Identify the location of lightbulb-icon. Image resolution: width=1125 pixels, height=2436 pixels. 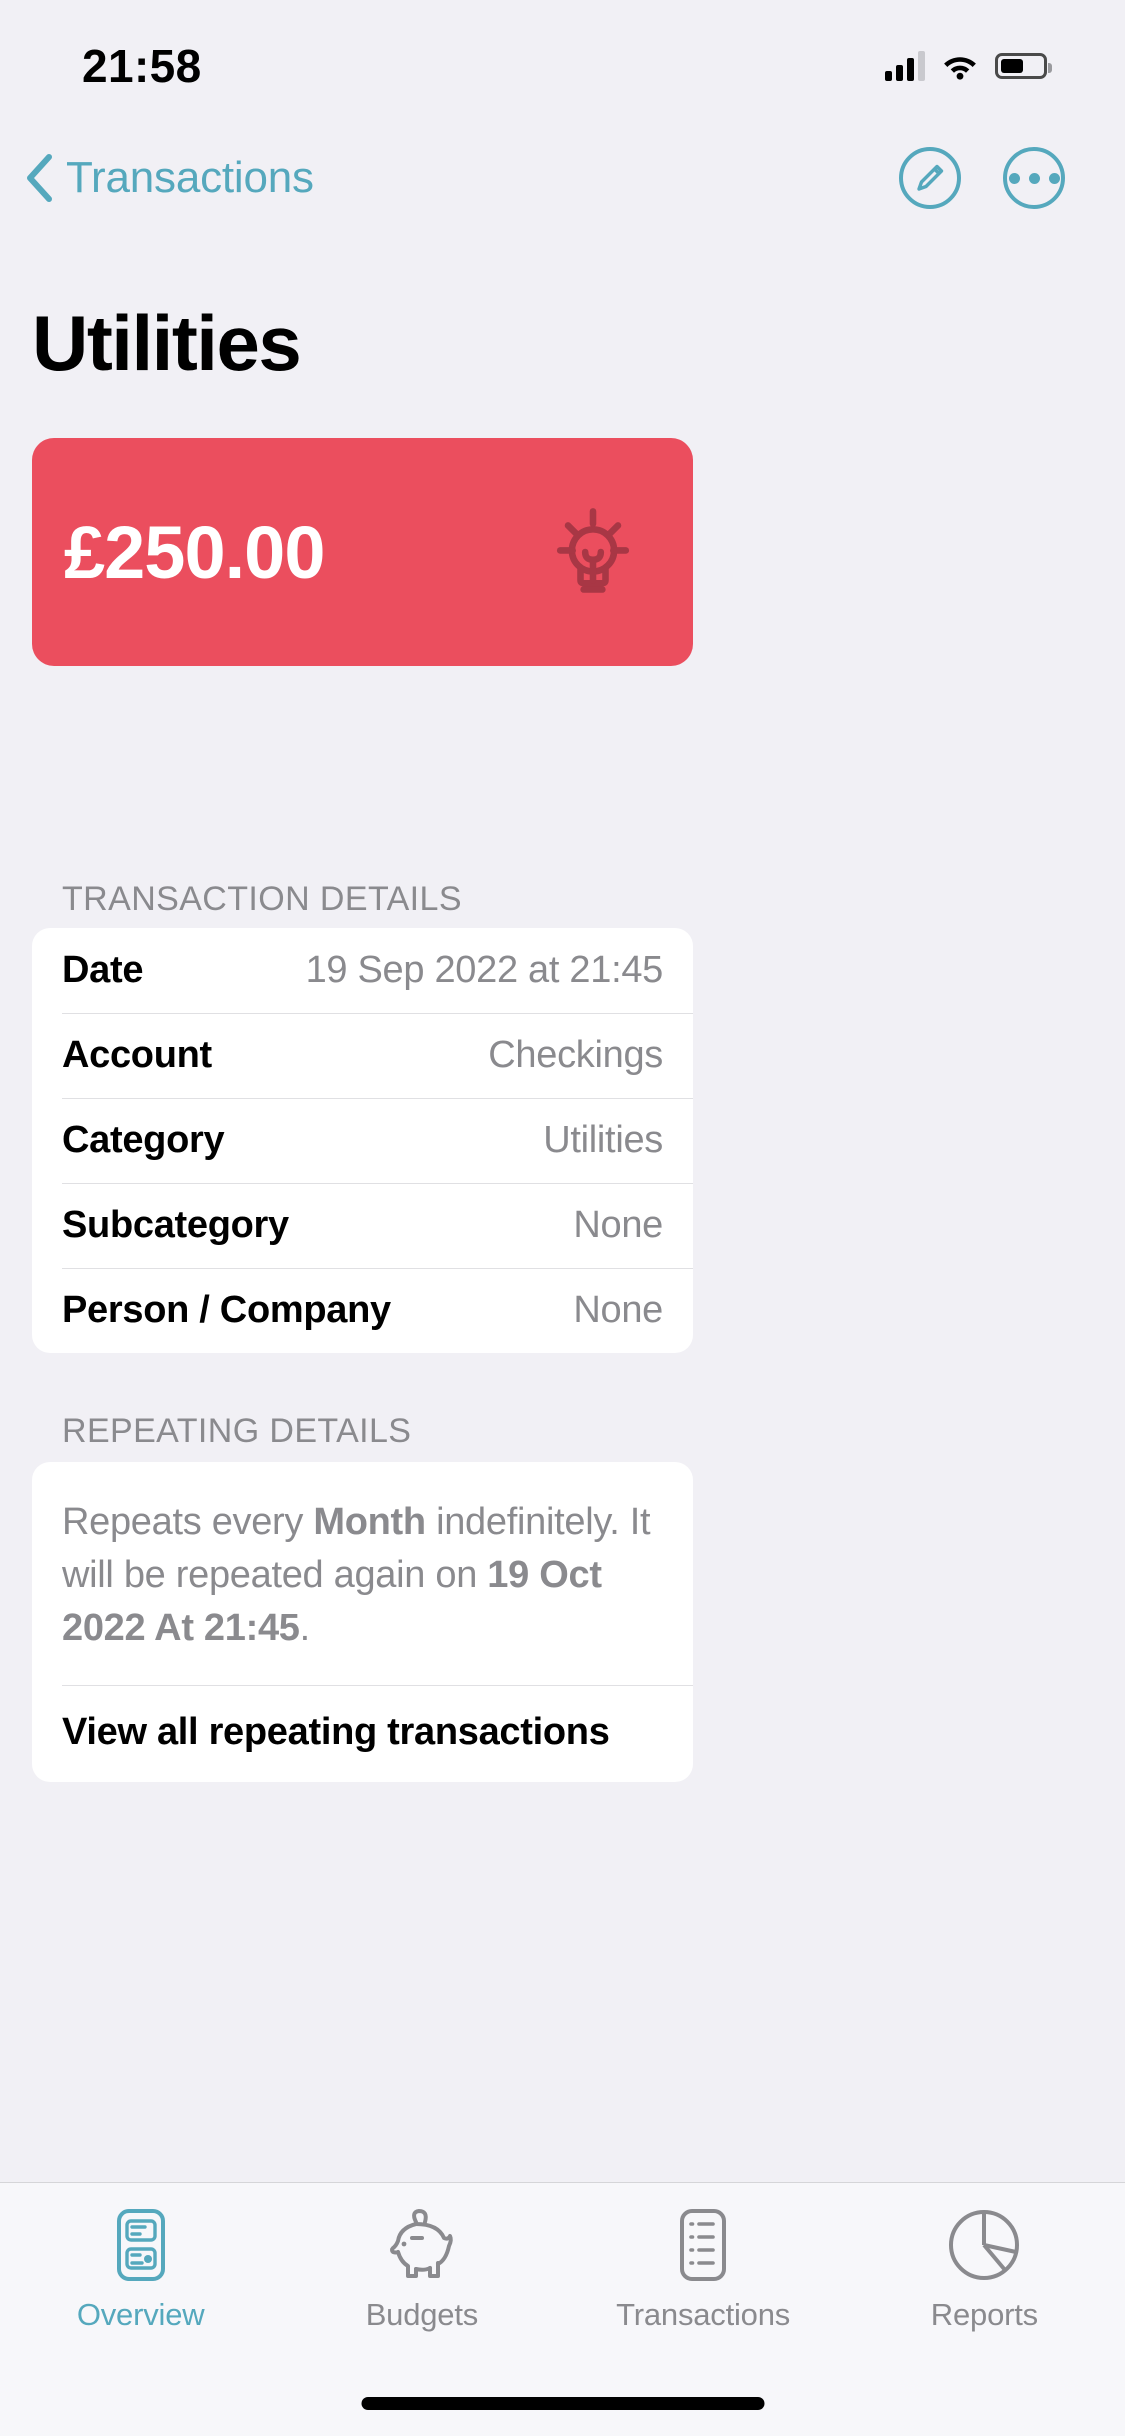
(593, 550).